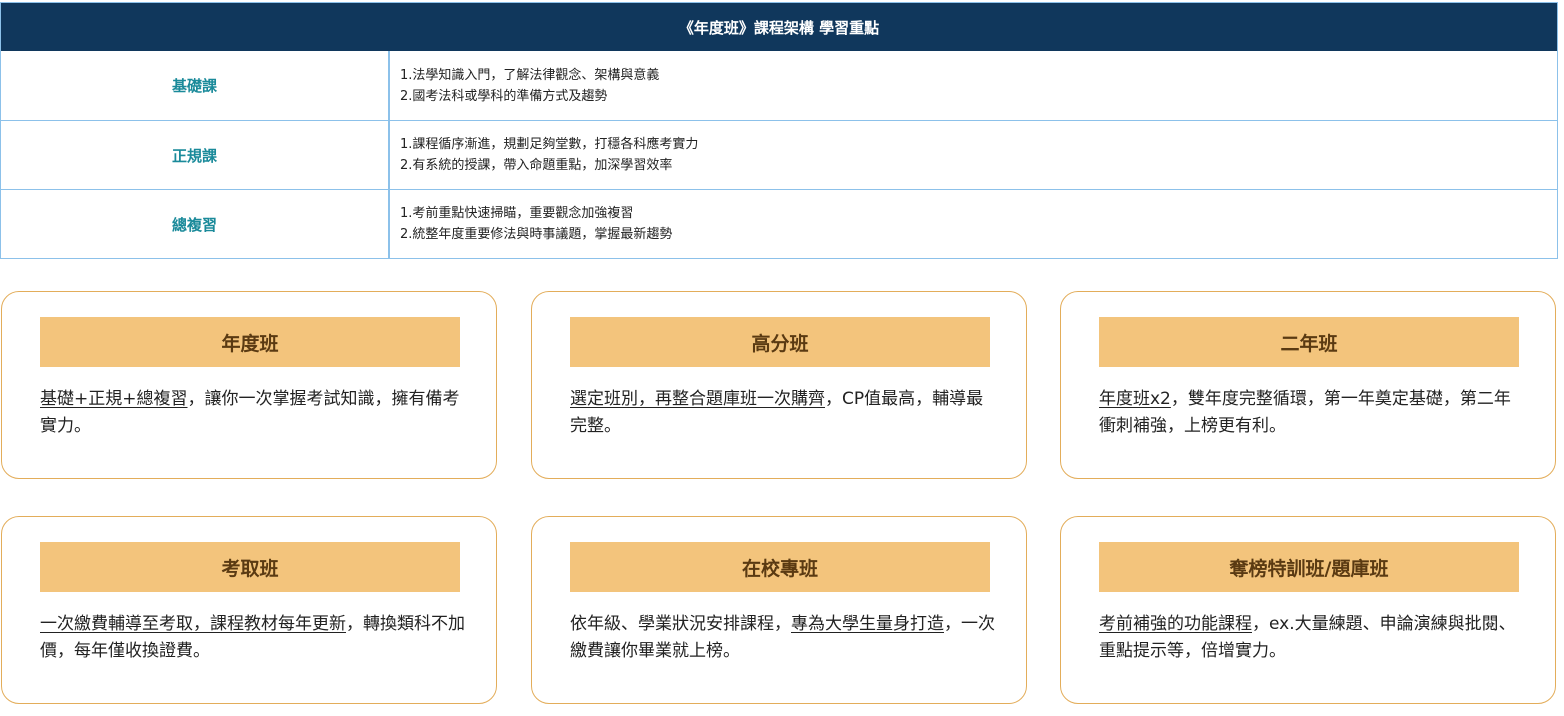  What do you see at coordinates (782, 638) in the screenshot?
I see `card-description: 依年級、學業狀況安排課程，專為大學生量身打造，一次繳費讓你畢業就上榜。` at bounding box center [782, 638].